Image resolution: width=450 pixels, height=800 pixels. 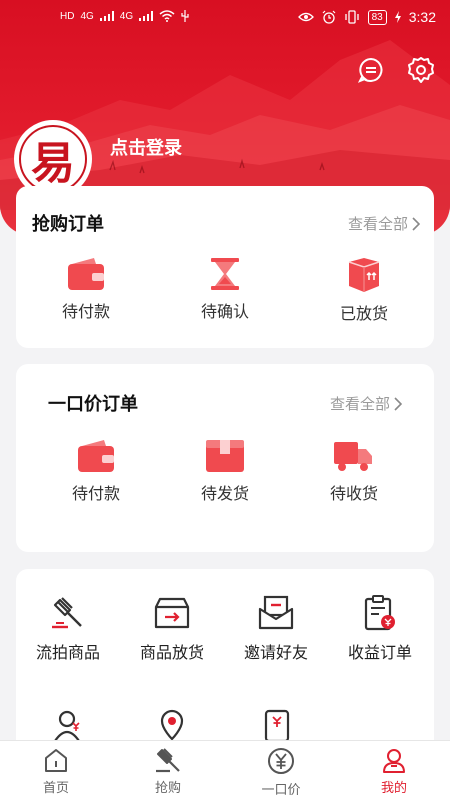 What do you see at coordinates (87, 16) in the screenshot?
I see `network-4g-label: 4G` at bounding box center [87, 16].